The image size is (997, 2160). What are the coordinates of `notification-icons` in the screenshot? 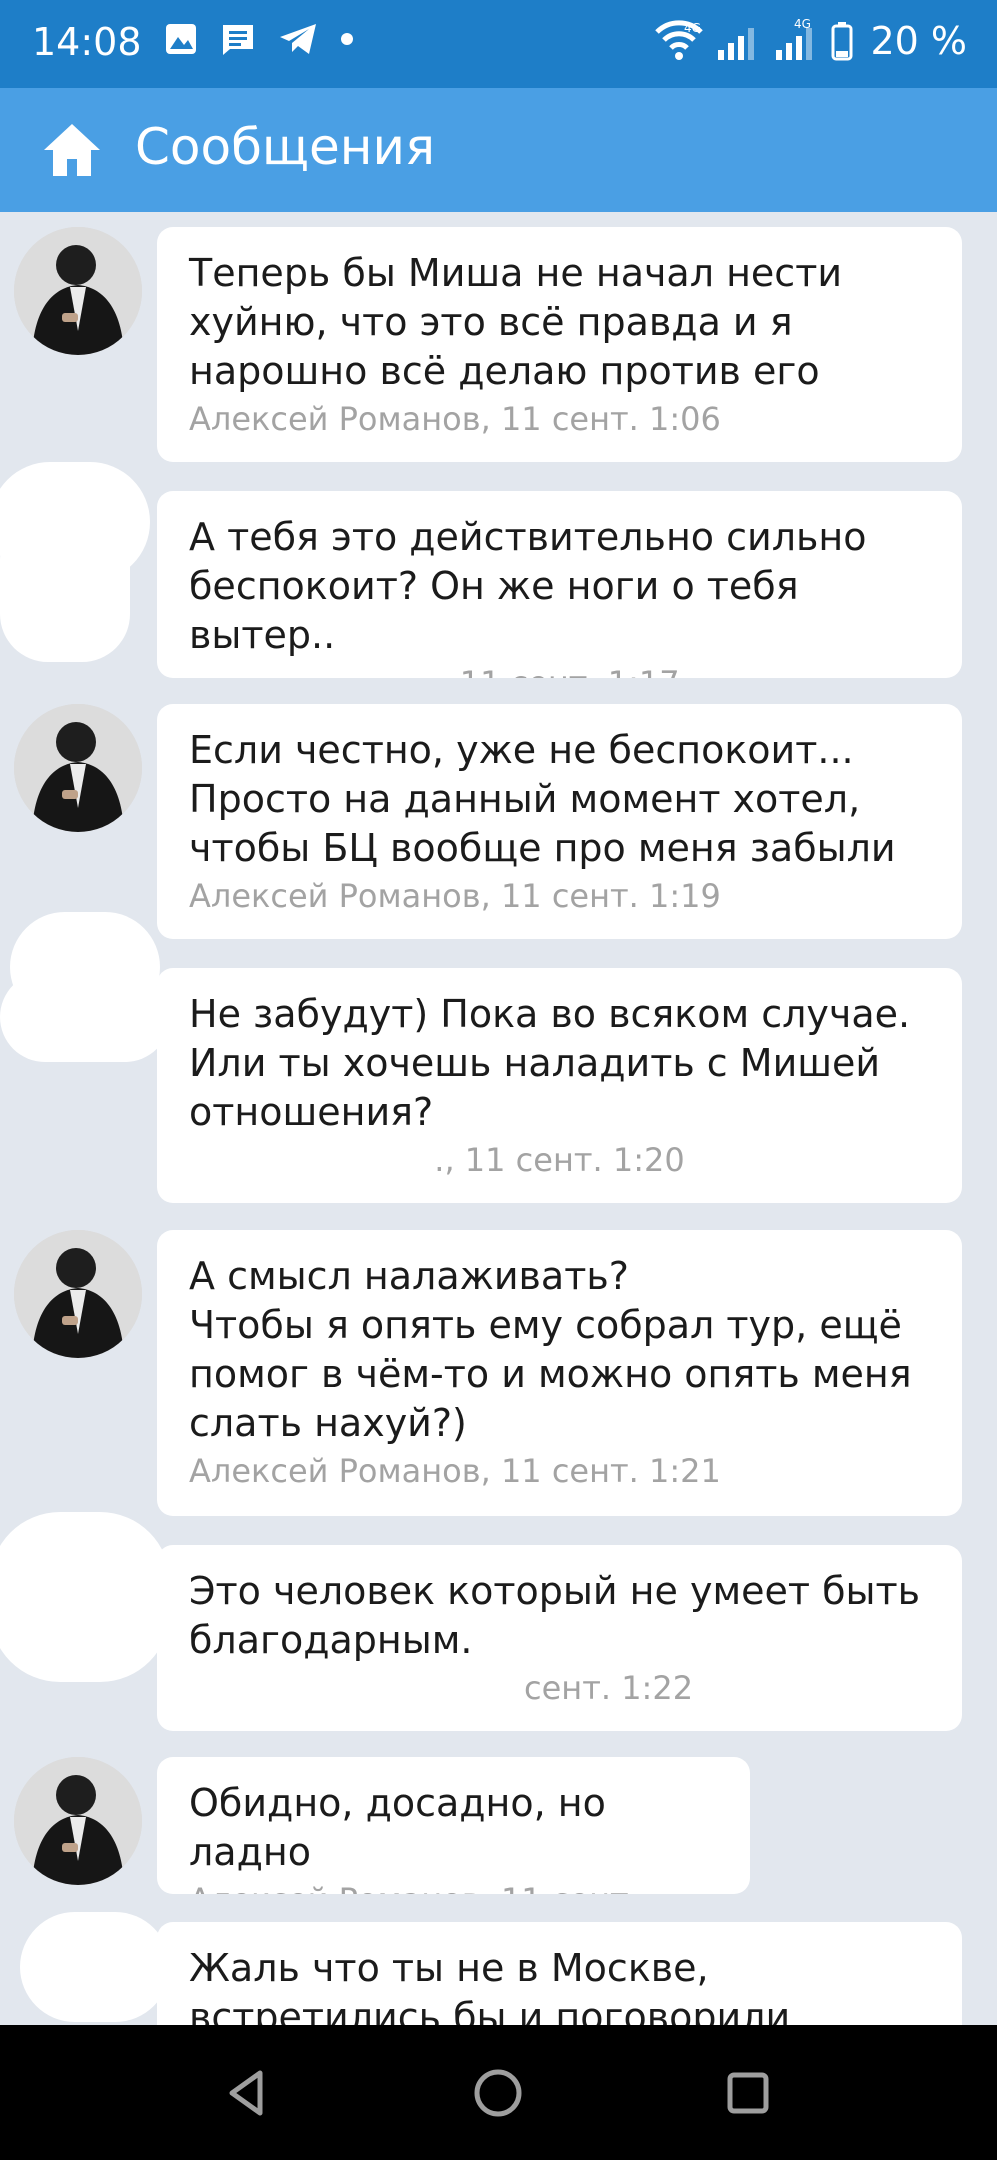 It's located at (259, 39).